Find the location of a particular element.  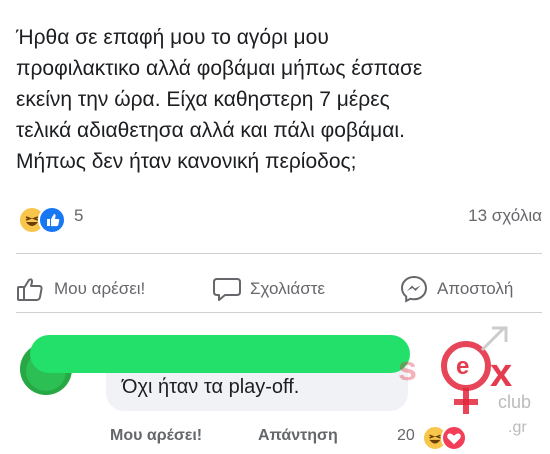

watermark-logo: s e x club .gr is located at coordinates (471, 385).